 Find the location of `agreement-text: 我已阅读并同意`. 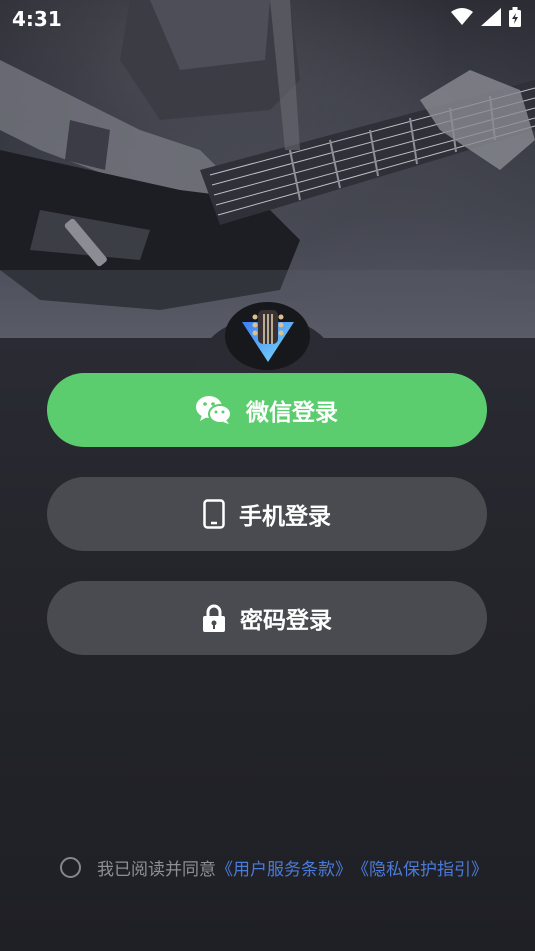

agreement-text: 我已阅读并同意 is located at coordinates (156, 870).